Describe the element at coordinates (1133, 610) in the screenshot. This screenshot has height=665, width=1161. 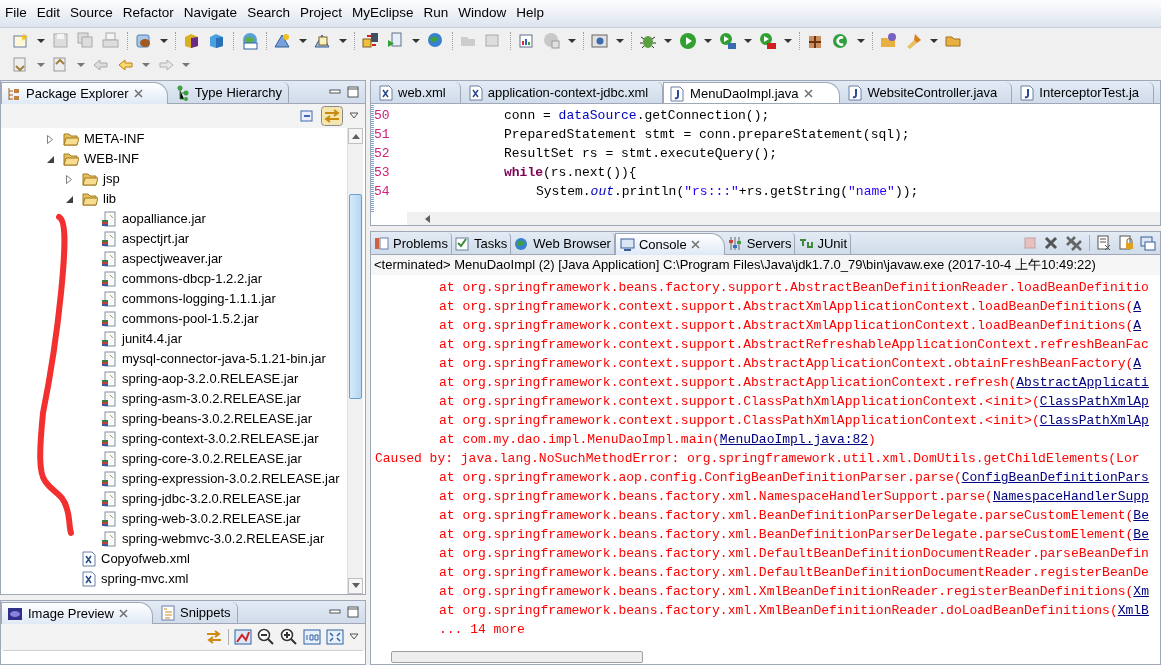
I see `source-link: XmlB` at that location.